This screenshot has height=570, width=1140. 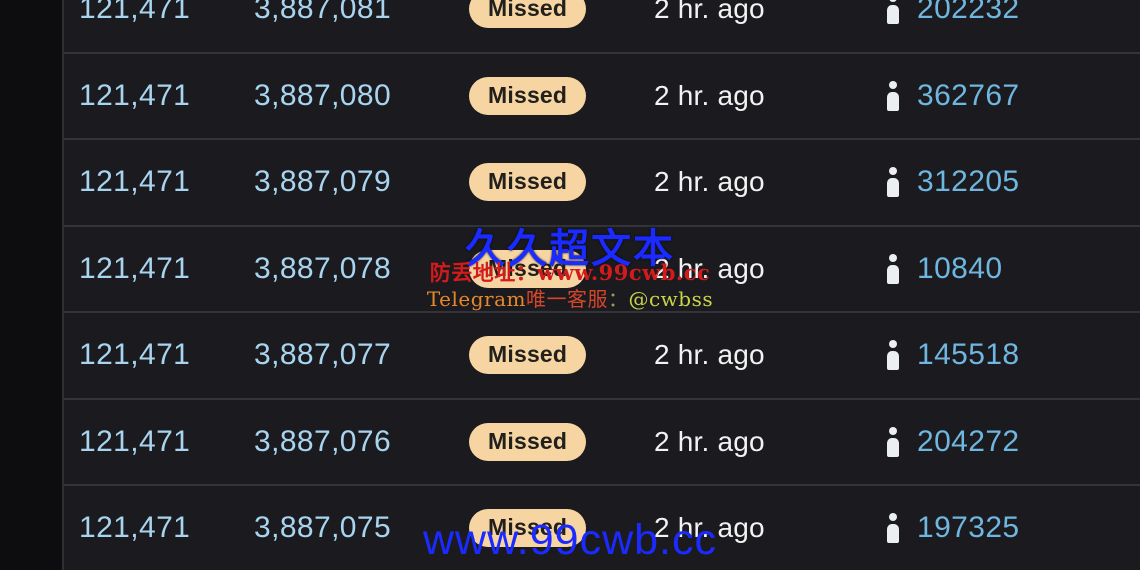 What do you see at coordinates (1013, 269) in the screenshot?
I see `cell-miners: 10840` at bounding box center [1013, 269].